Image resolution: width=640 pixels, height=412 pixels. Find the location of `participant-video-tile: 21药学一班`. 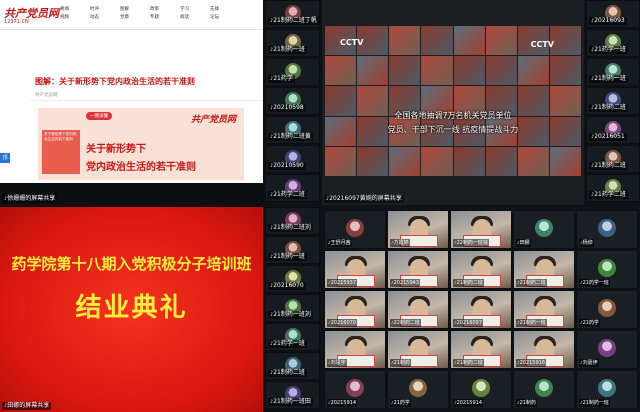

participant-video-tile: 21药学一班 is located at coordinates (607, 269).